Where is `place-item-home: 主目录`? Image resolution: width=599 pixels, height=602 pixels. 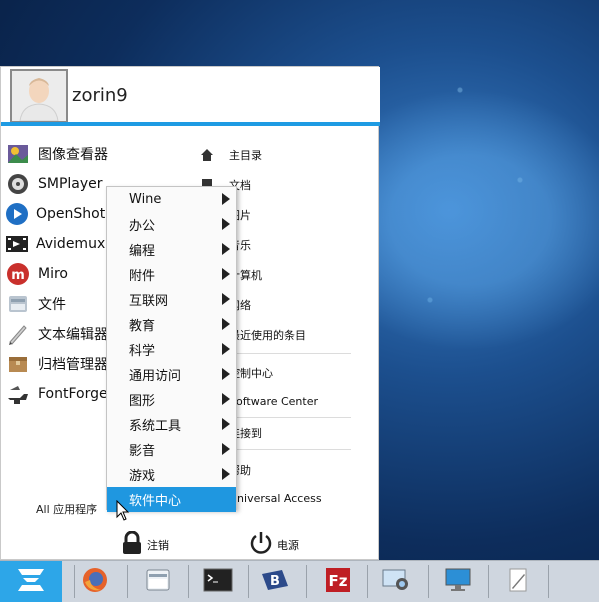
place-item-home: 主目录 is located at coordinates (230, 155).